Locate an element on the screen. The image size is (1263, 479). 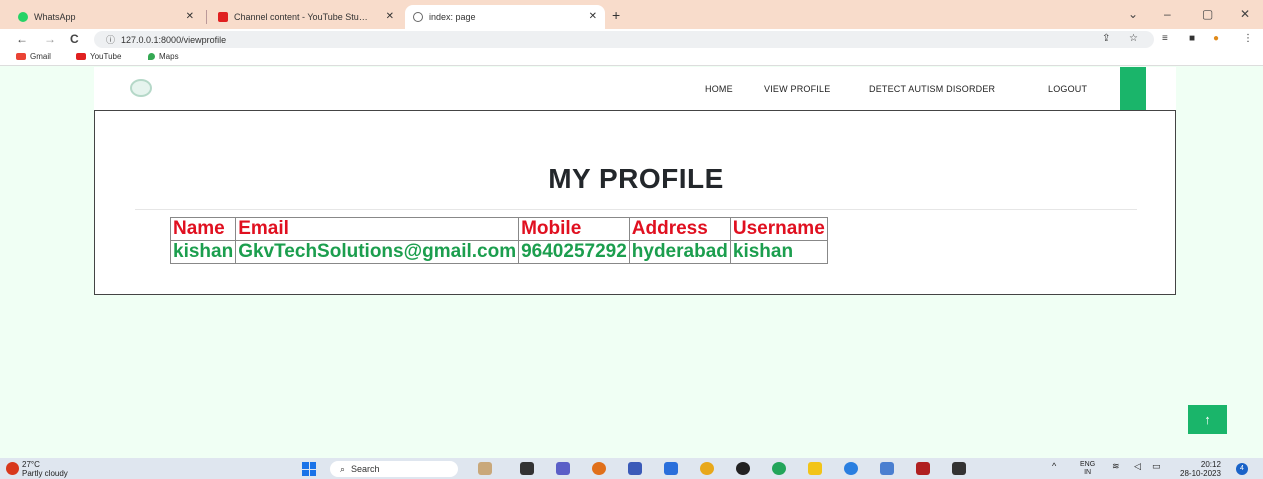
forward-button: → is located at coordinates (50, 39).